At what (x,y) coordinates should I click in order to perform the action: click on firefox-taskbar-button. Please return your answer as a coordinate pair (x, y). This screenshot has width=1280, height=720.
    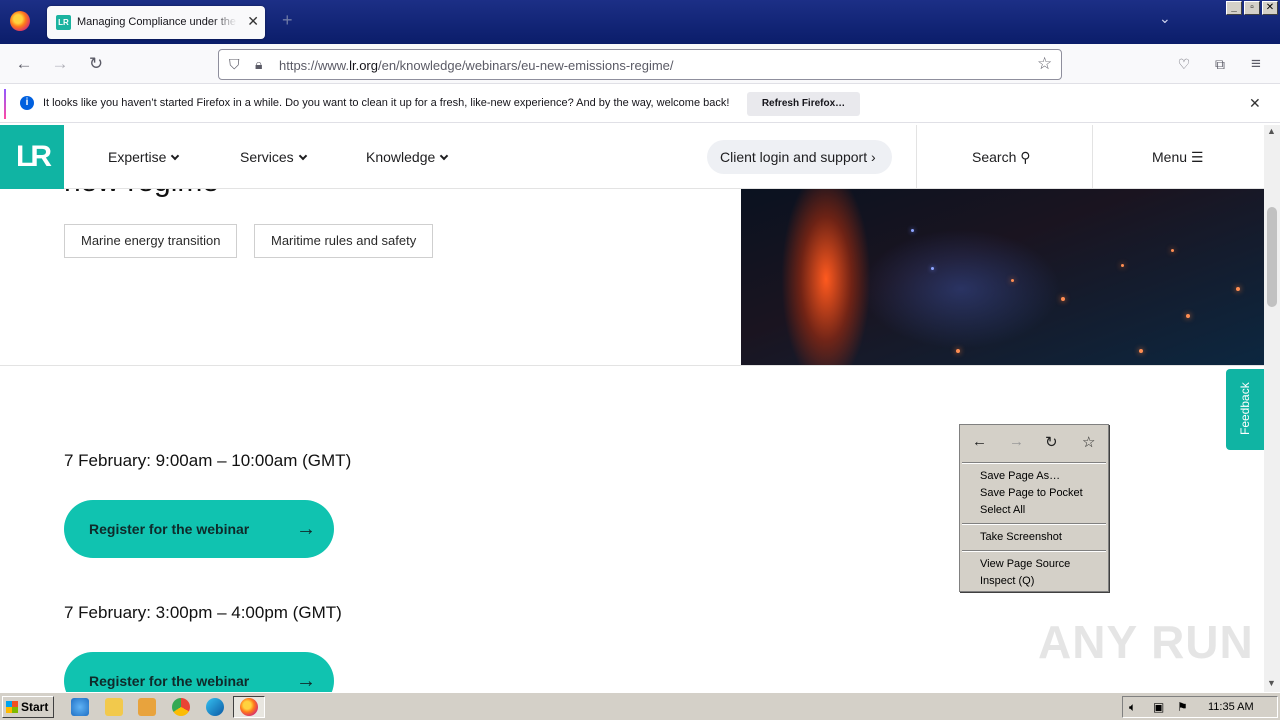
    Looking at the image, I should click on (249, 707).